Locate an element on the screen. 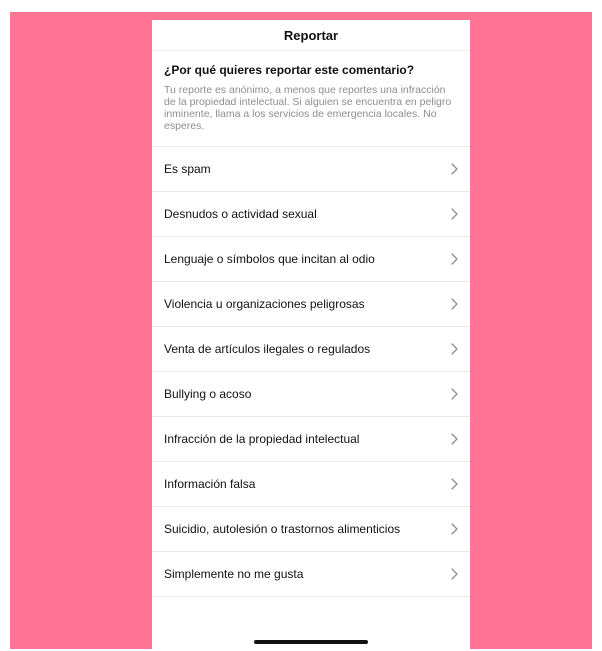 This screenshot has width=602, height=651. option-violencia: Violencia u organizaciones peligrosas is located at coordinates (311, 304).